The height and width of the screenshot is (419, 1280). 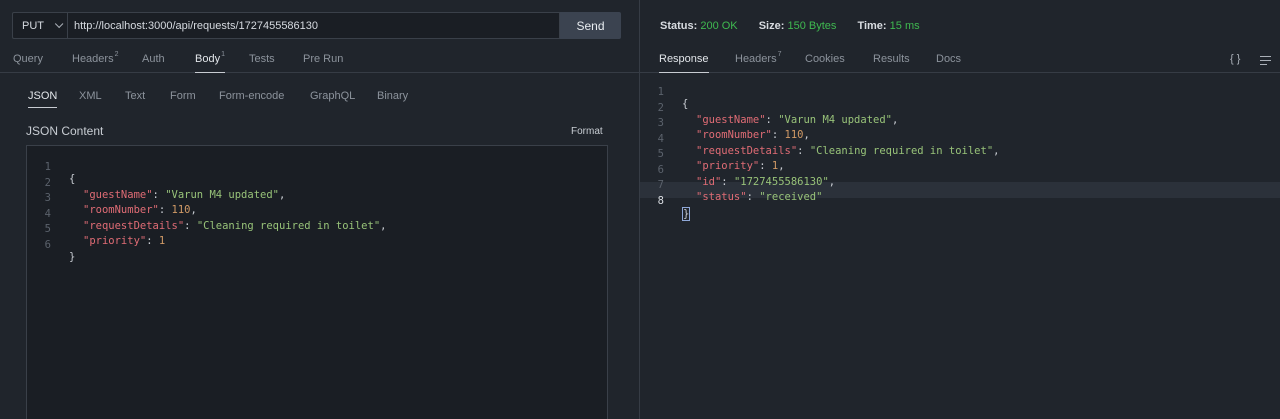 What do you see at coordinates (135, 96) in the screenshot?
I see `body-tab-text: Text` at bounding box center [135, 96].